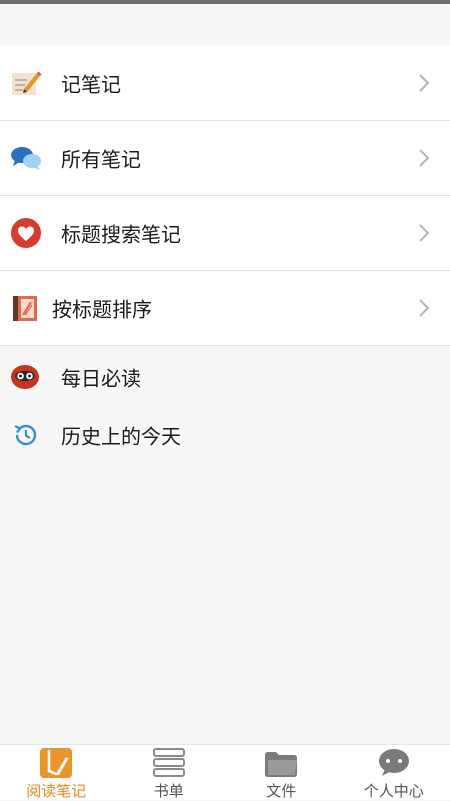 Image resolution: width=450 pixels, height=801 pixels. I want to click on menu-item-take-note: 记笔记, so click(225, 83).